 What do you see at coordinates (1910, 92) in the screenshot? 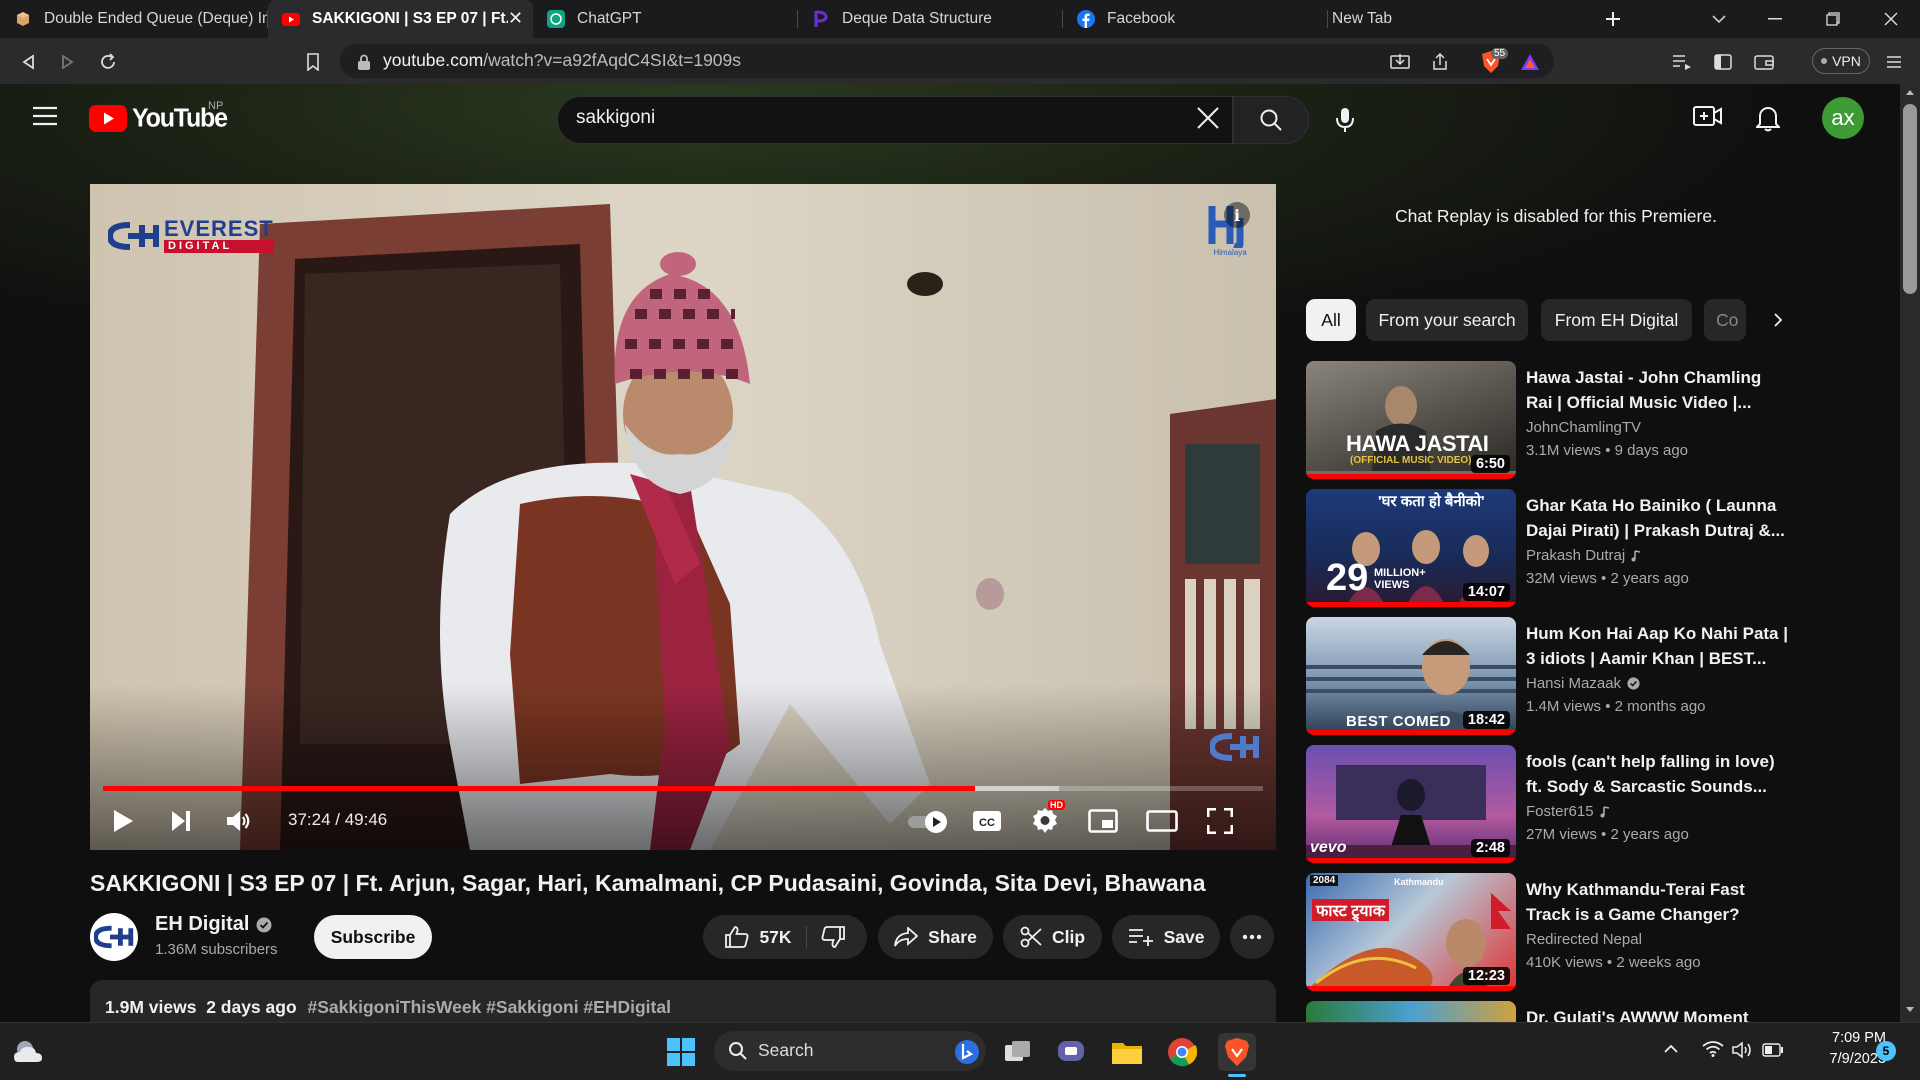
I see `scroll-up-icon` at bounding box center [1910, 92].